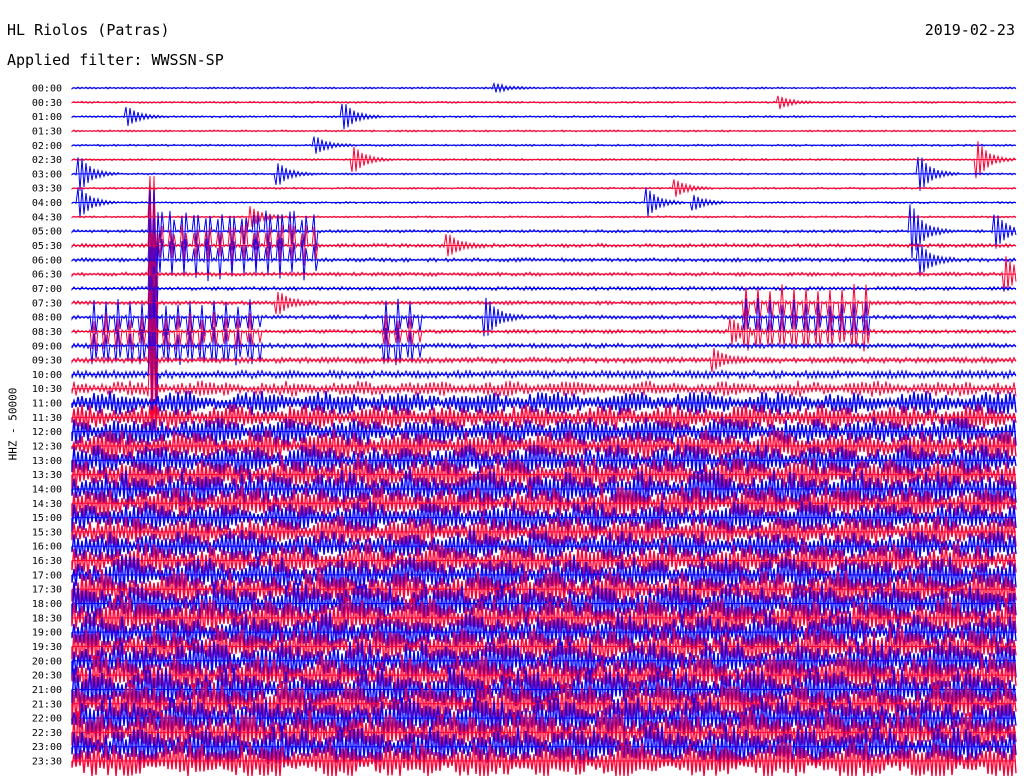  Describe the element at coordinates (47, 189) in the screenshot. I see `row-time-label: 03:30` at that location.